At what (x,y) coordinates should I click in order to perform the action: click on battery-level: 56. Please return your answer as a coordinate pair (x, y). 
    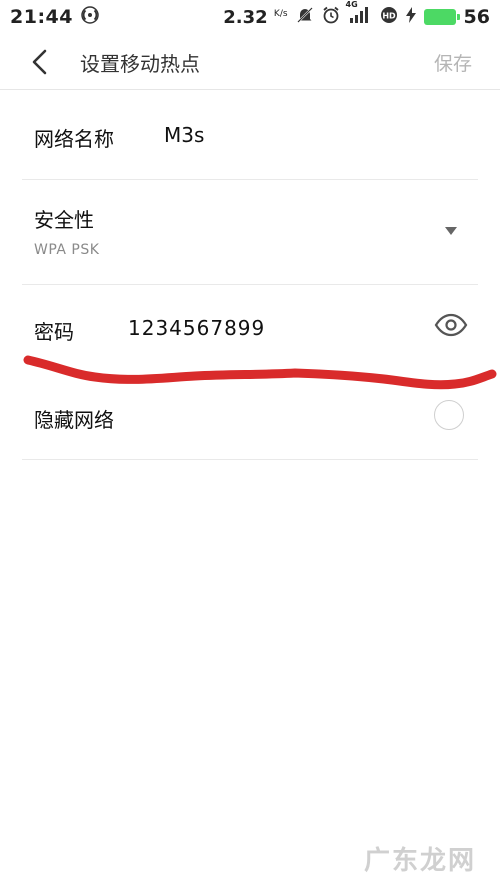
    Looking at the image, I should click on (476, 17).